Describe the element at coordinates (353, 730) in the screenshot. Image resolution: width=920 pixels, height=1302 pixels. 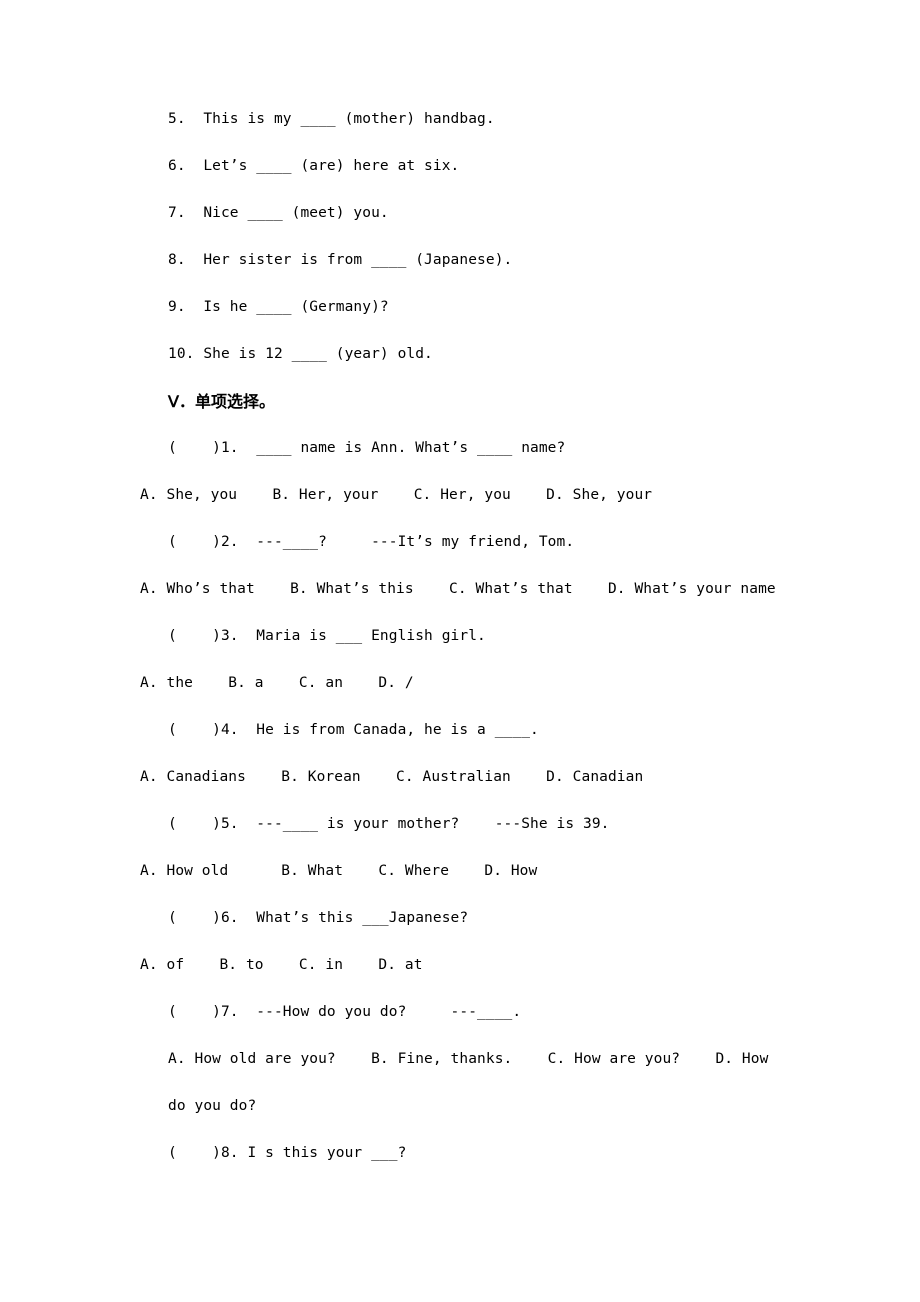
I see `mc-question-4: ( )4. He is from Canada, he is a ____.` at that location.